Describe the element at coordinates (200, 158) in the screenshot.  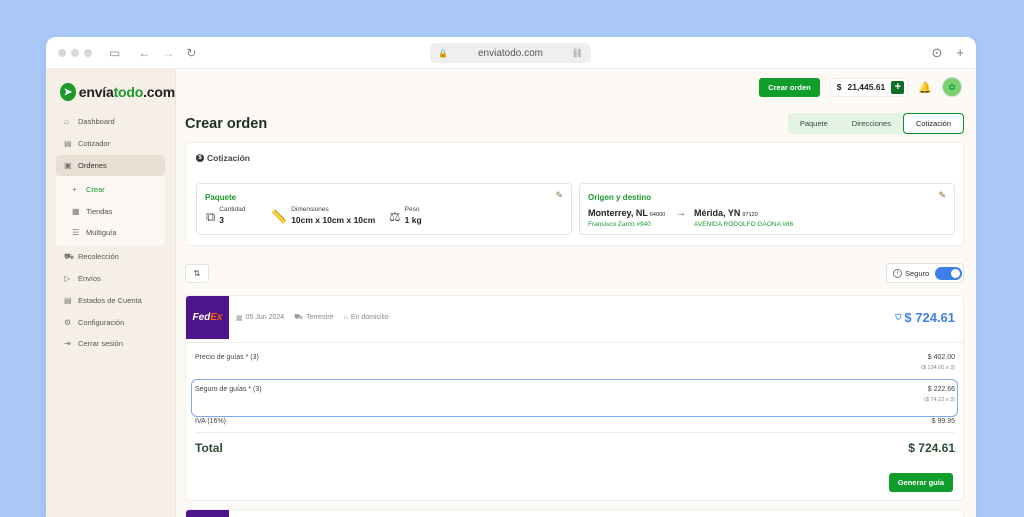
I see `dollar-icon: $` at that location.